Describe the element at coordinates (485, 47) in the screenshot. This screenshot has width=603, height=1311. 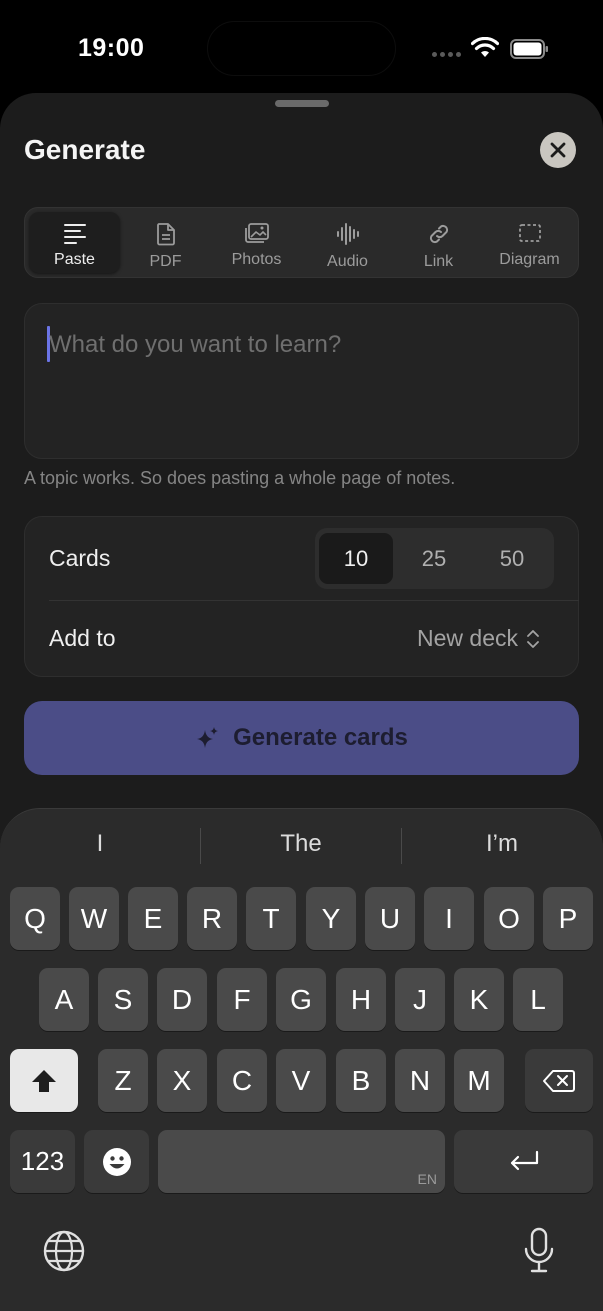
I see `wifi-icon` at that location.